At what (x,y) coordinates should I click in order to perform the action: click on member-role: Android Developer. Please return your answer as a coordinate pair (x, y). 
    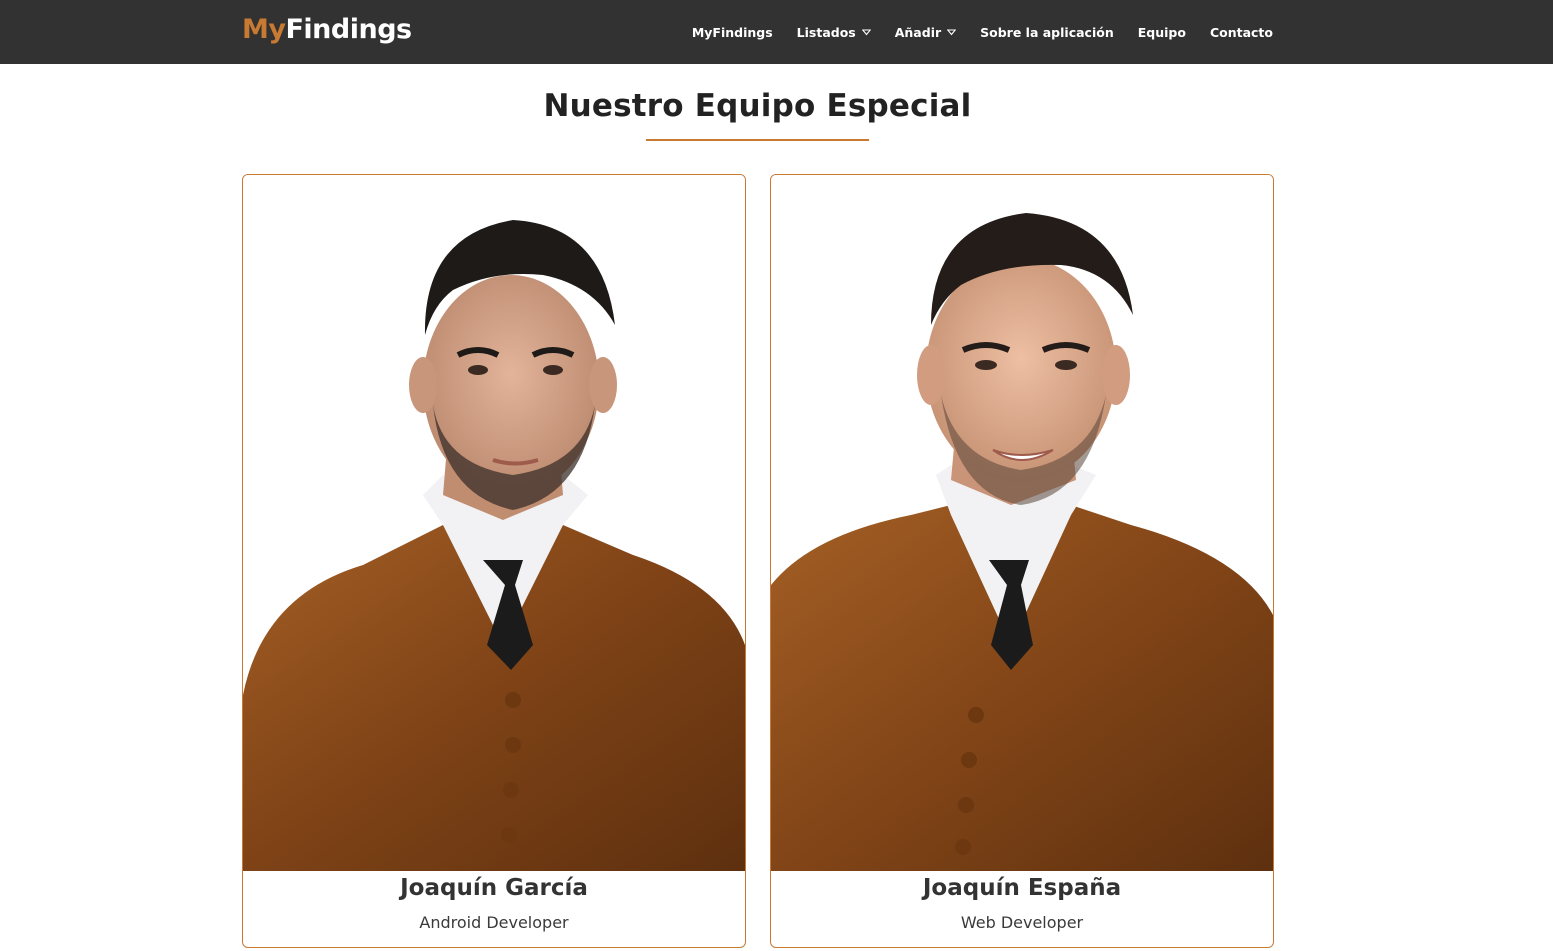
    Looking at the image, I should click on (494, 922).